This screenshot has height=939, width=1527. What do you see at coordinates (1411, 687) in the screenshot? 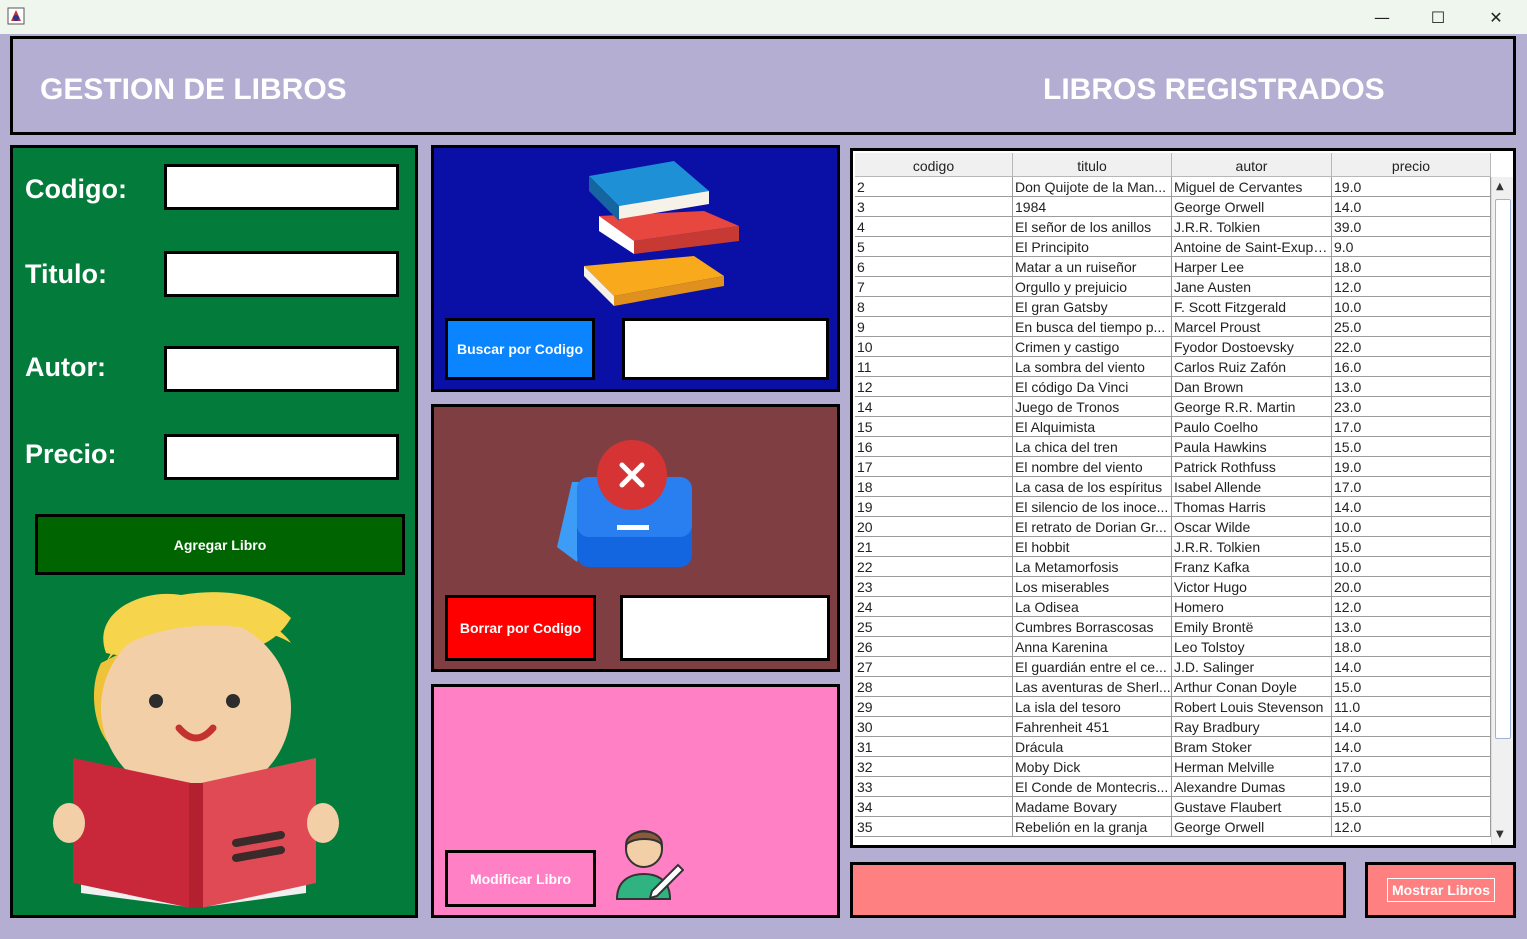
I see `cell-precio: 15.0` at bounding box center [1411, 687].